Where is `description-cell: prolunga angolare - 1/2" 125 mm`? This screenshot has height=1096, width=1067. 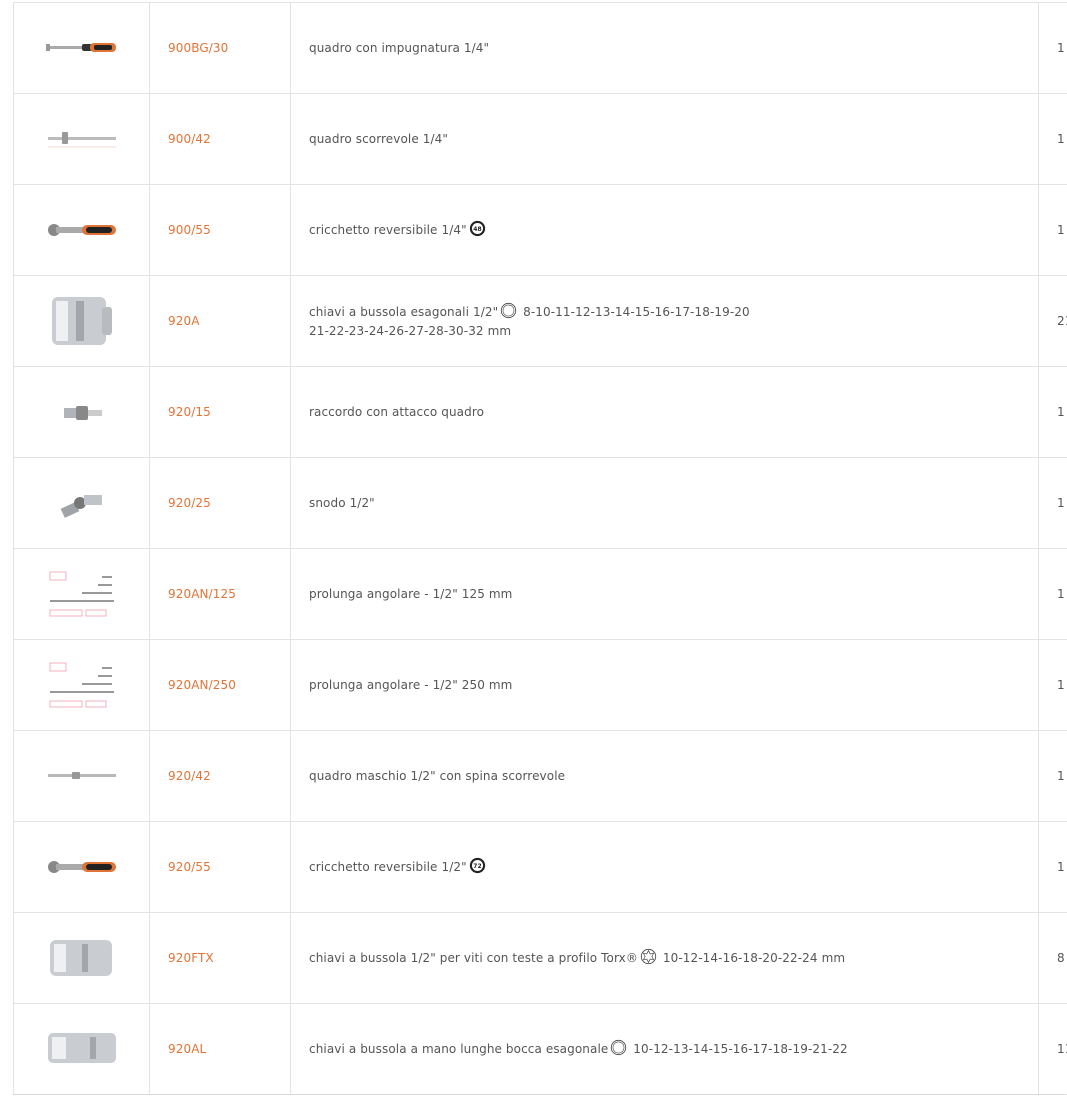 description-cell: prolunga angolare - 1/2" 125 mm is located at coordinates (664, 594).